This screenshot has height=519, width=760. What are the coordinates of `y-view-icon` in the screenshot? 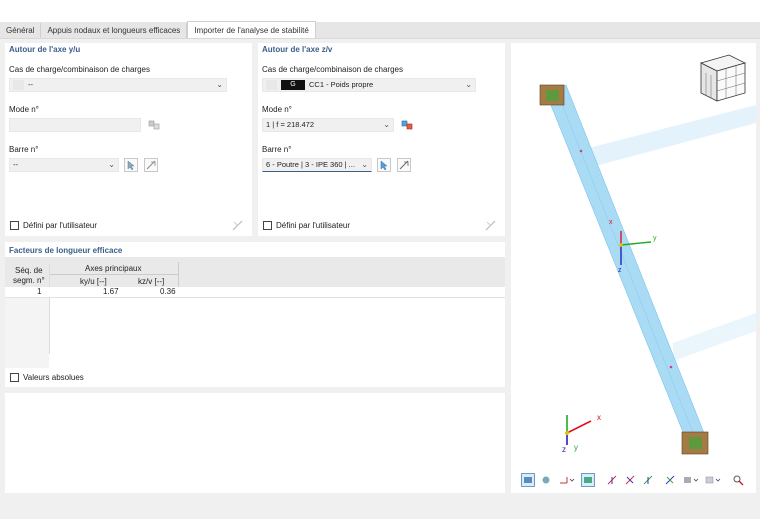 It's located at (648, 480).